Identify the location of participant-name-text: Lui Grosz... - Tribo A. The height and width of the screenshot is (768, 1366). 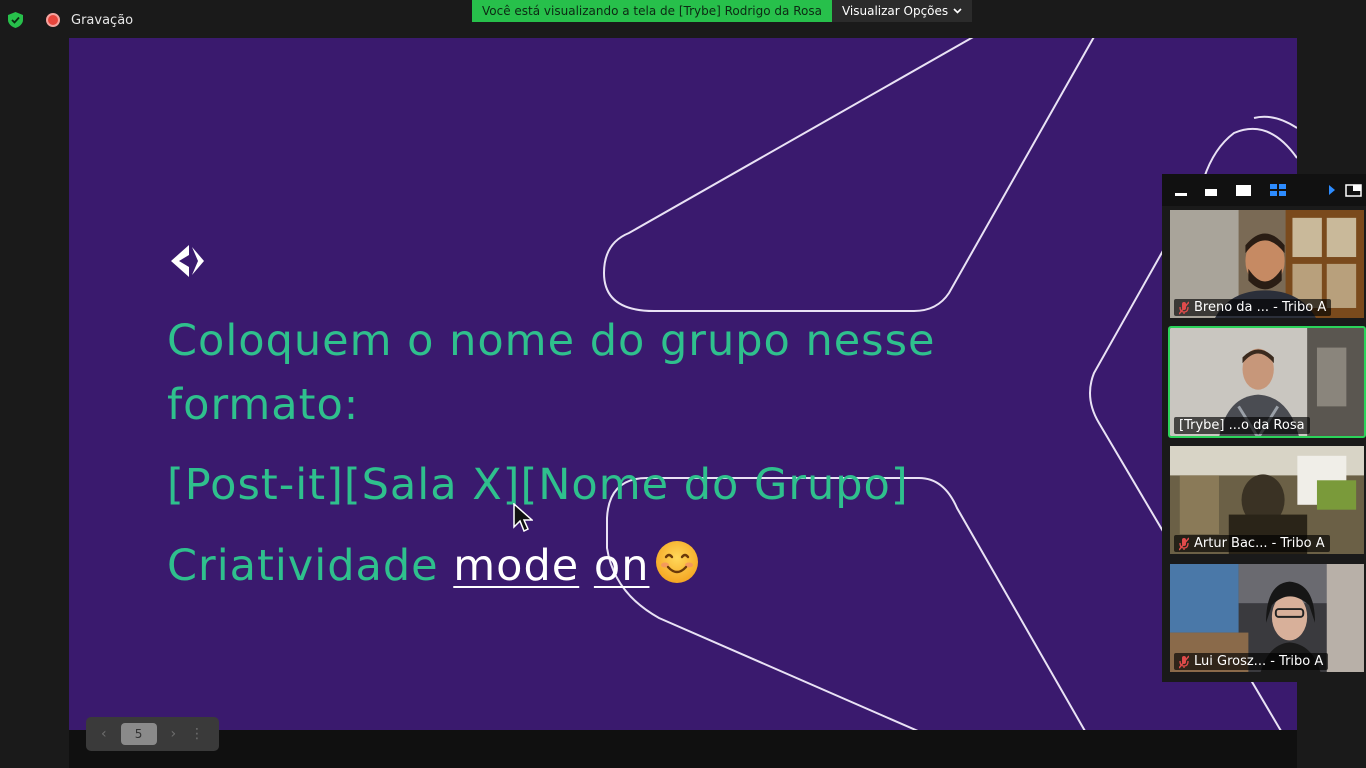
(1259, 661).